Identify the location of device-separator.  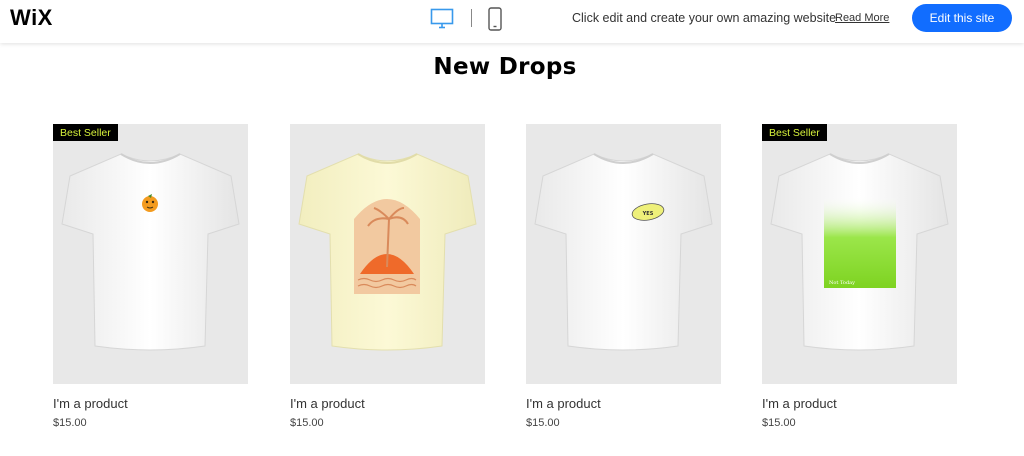
(471, 18).